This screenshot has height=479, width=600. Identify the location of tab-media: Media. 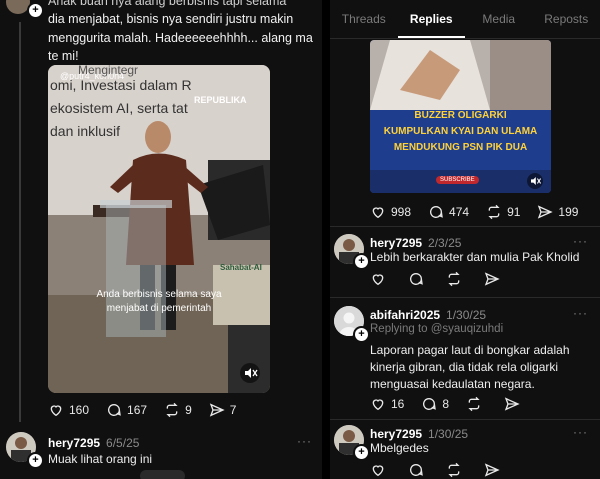
(499, 19).